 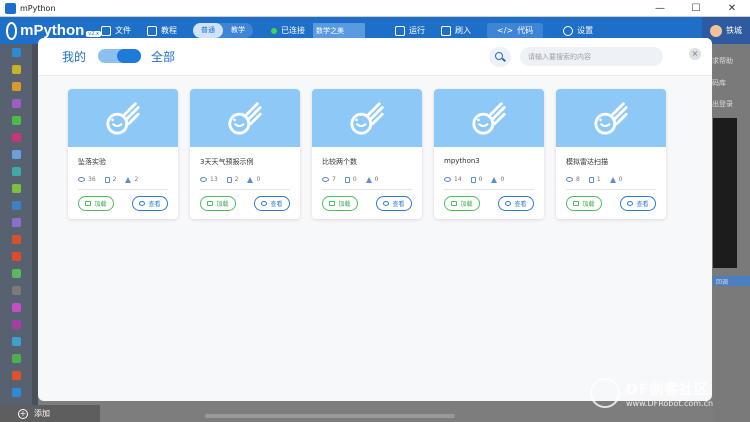 I want to click on run-button: 运行, so click(x=410, y=30).